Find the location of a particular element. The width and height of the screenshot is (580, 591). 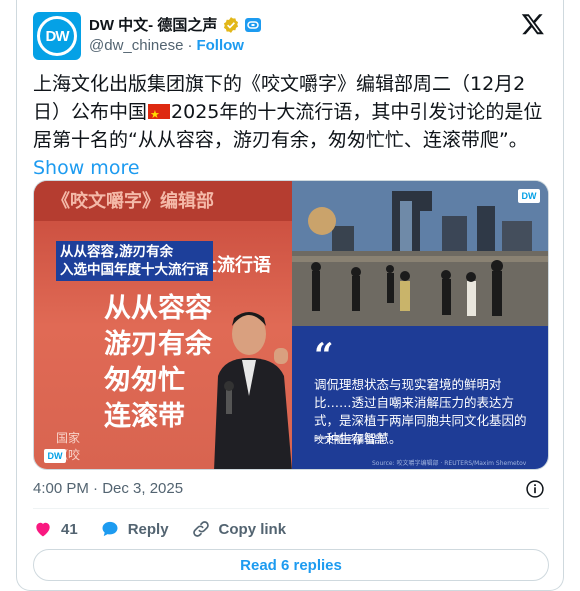

show-more-link: Show more is located at coordinates (86, 168).